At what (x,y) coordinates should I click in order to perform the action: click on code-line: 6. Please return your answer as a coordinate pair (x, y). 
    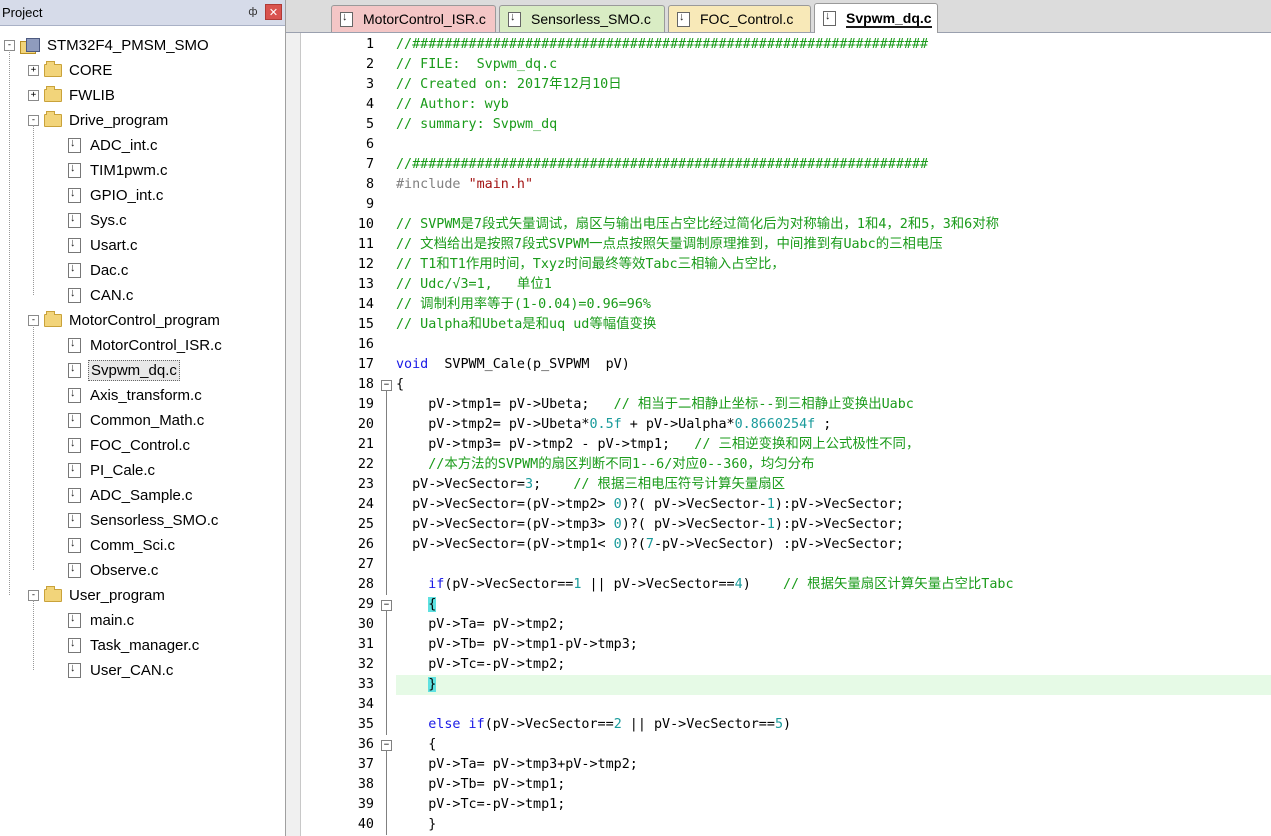
    Looking at the image, I should click on (786, 145).